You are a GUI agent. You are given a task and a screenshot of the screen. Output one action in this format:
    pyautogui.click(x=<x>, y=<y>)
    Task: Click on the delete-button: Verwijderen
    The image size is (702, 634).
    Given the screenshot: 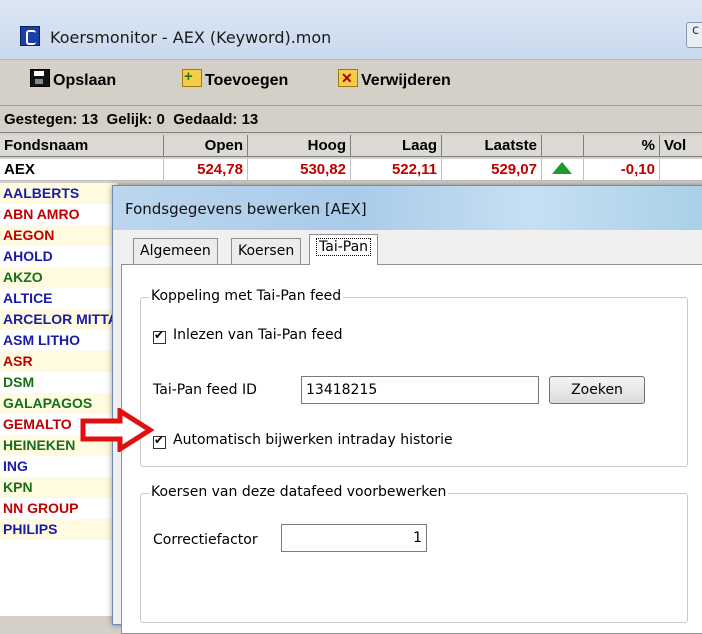 What is the action you would take?
    pyautogui.click(x=394, y=79)
    